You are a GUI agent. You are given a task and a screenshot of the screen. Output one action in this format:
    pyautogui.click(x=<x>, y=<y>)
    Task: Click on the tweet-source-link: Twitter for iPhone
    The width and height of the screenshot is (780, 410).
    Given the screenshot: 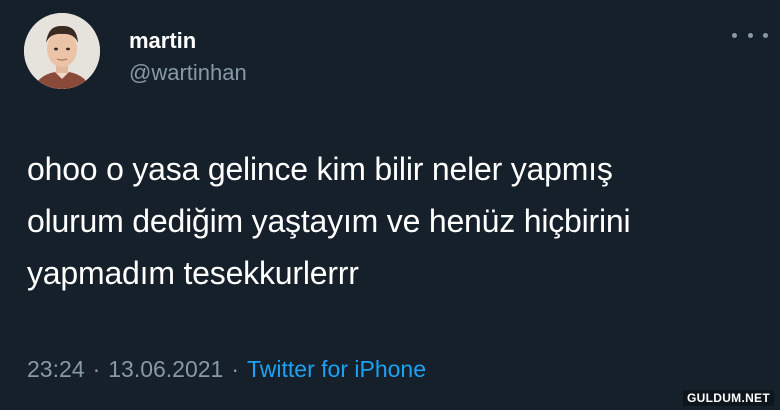 What is the action you would take?
    pyautogui.click(x=336, y=369)
    